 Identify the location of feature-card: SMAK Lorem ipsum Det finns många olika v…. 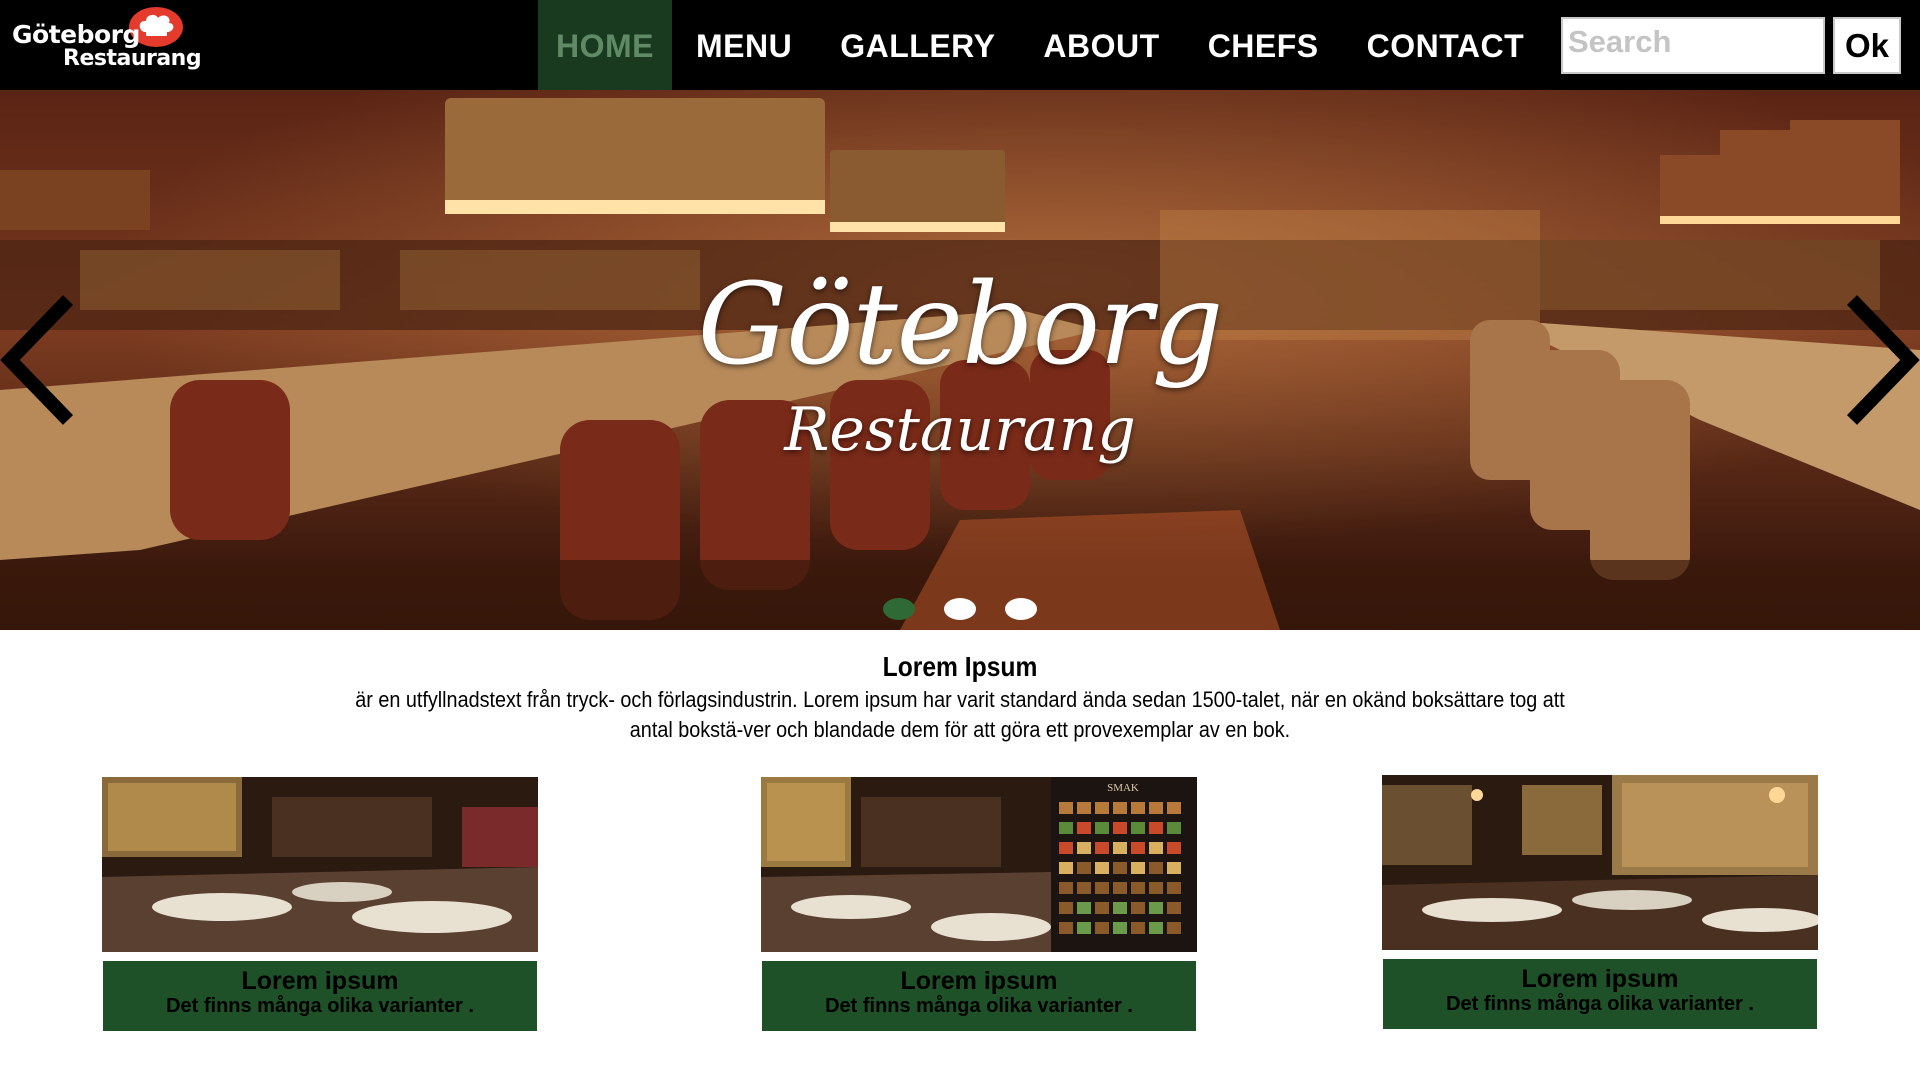
(979, 904).